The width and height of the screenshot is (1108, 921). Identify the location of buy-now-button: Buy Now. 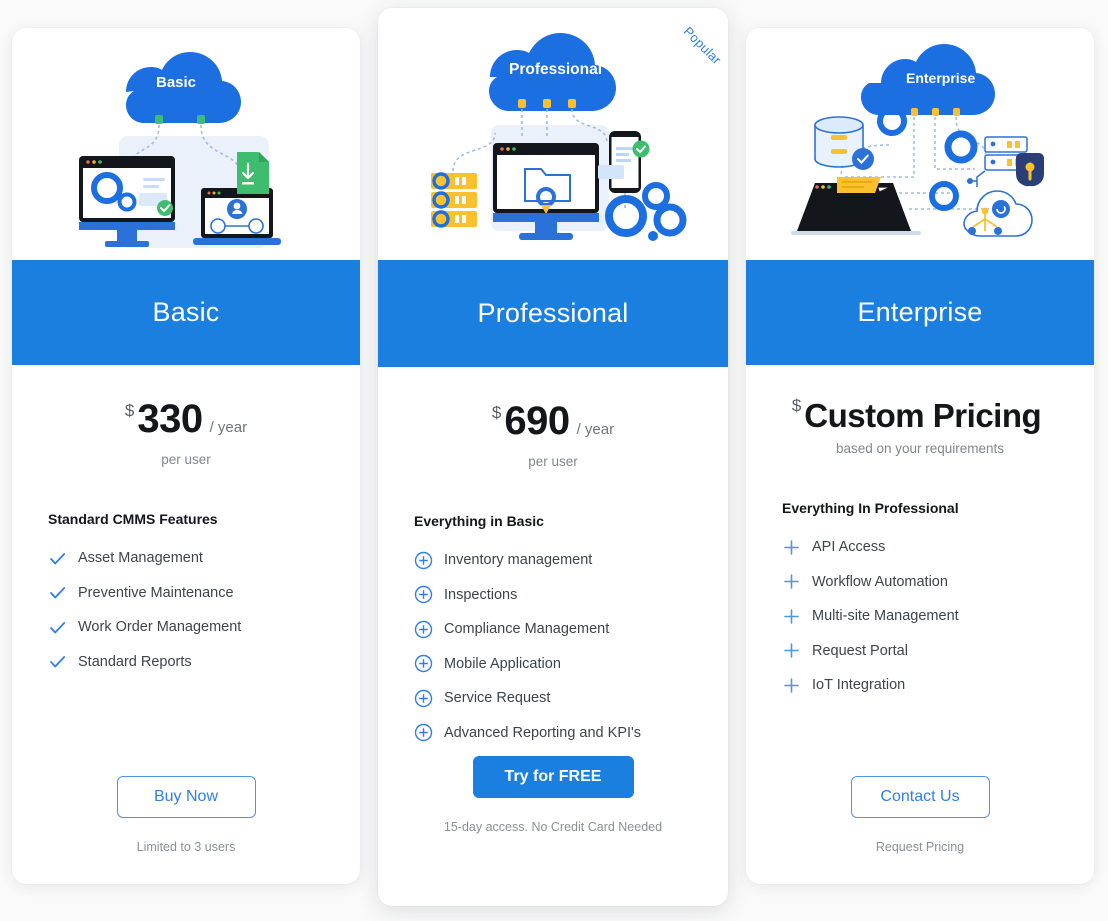
(186, 797).